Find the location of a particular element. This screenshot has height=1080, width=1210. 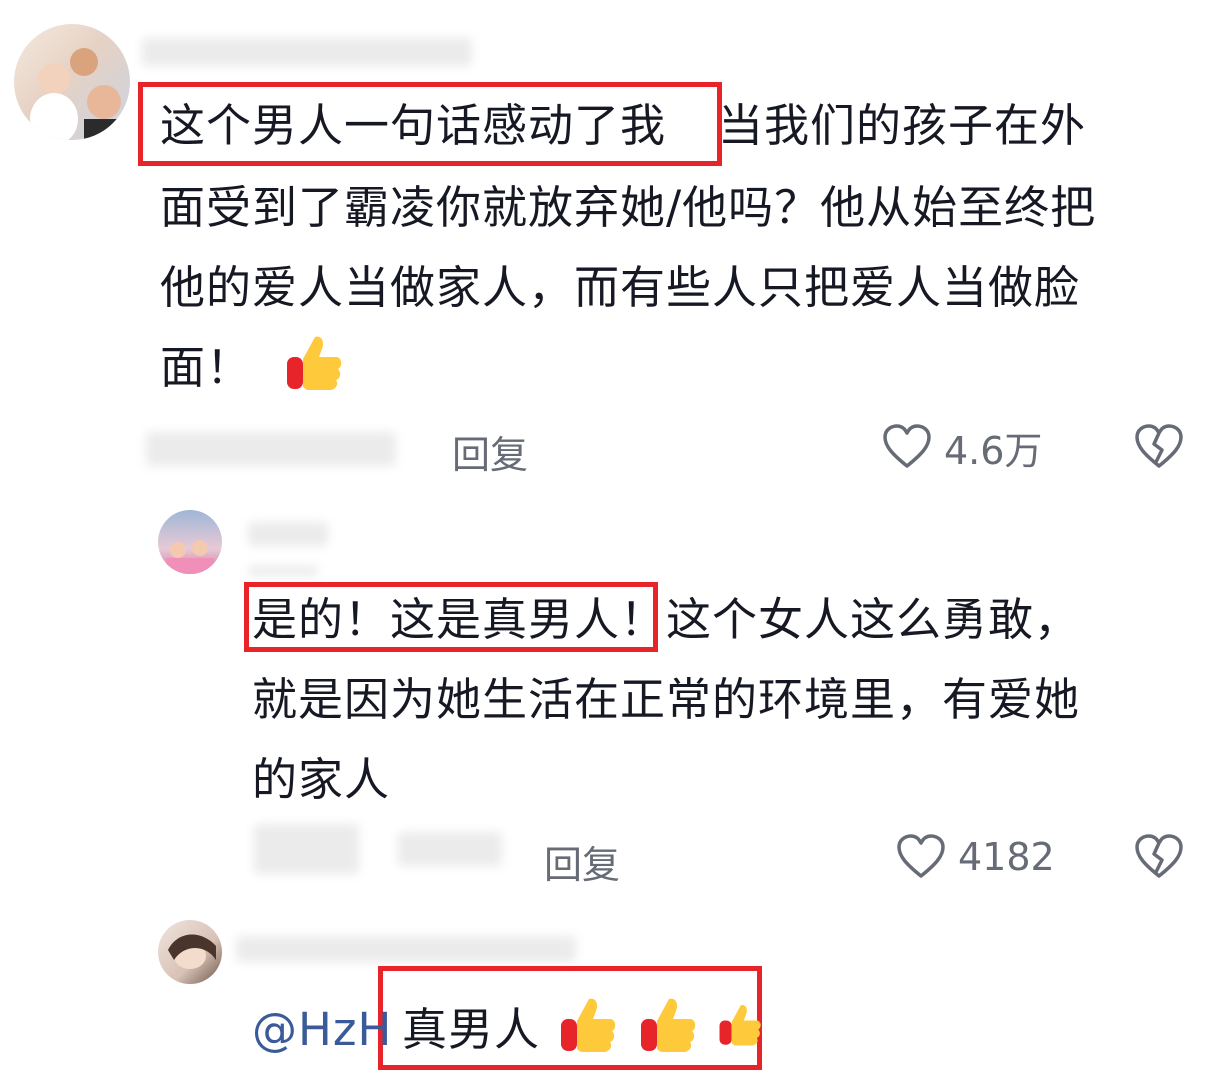

like-count: 4182 is located at coordinates (1006, 857).